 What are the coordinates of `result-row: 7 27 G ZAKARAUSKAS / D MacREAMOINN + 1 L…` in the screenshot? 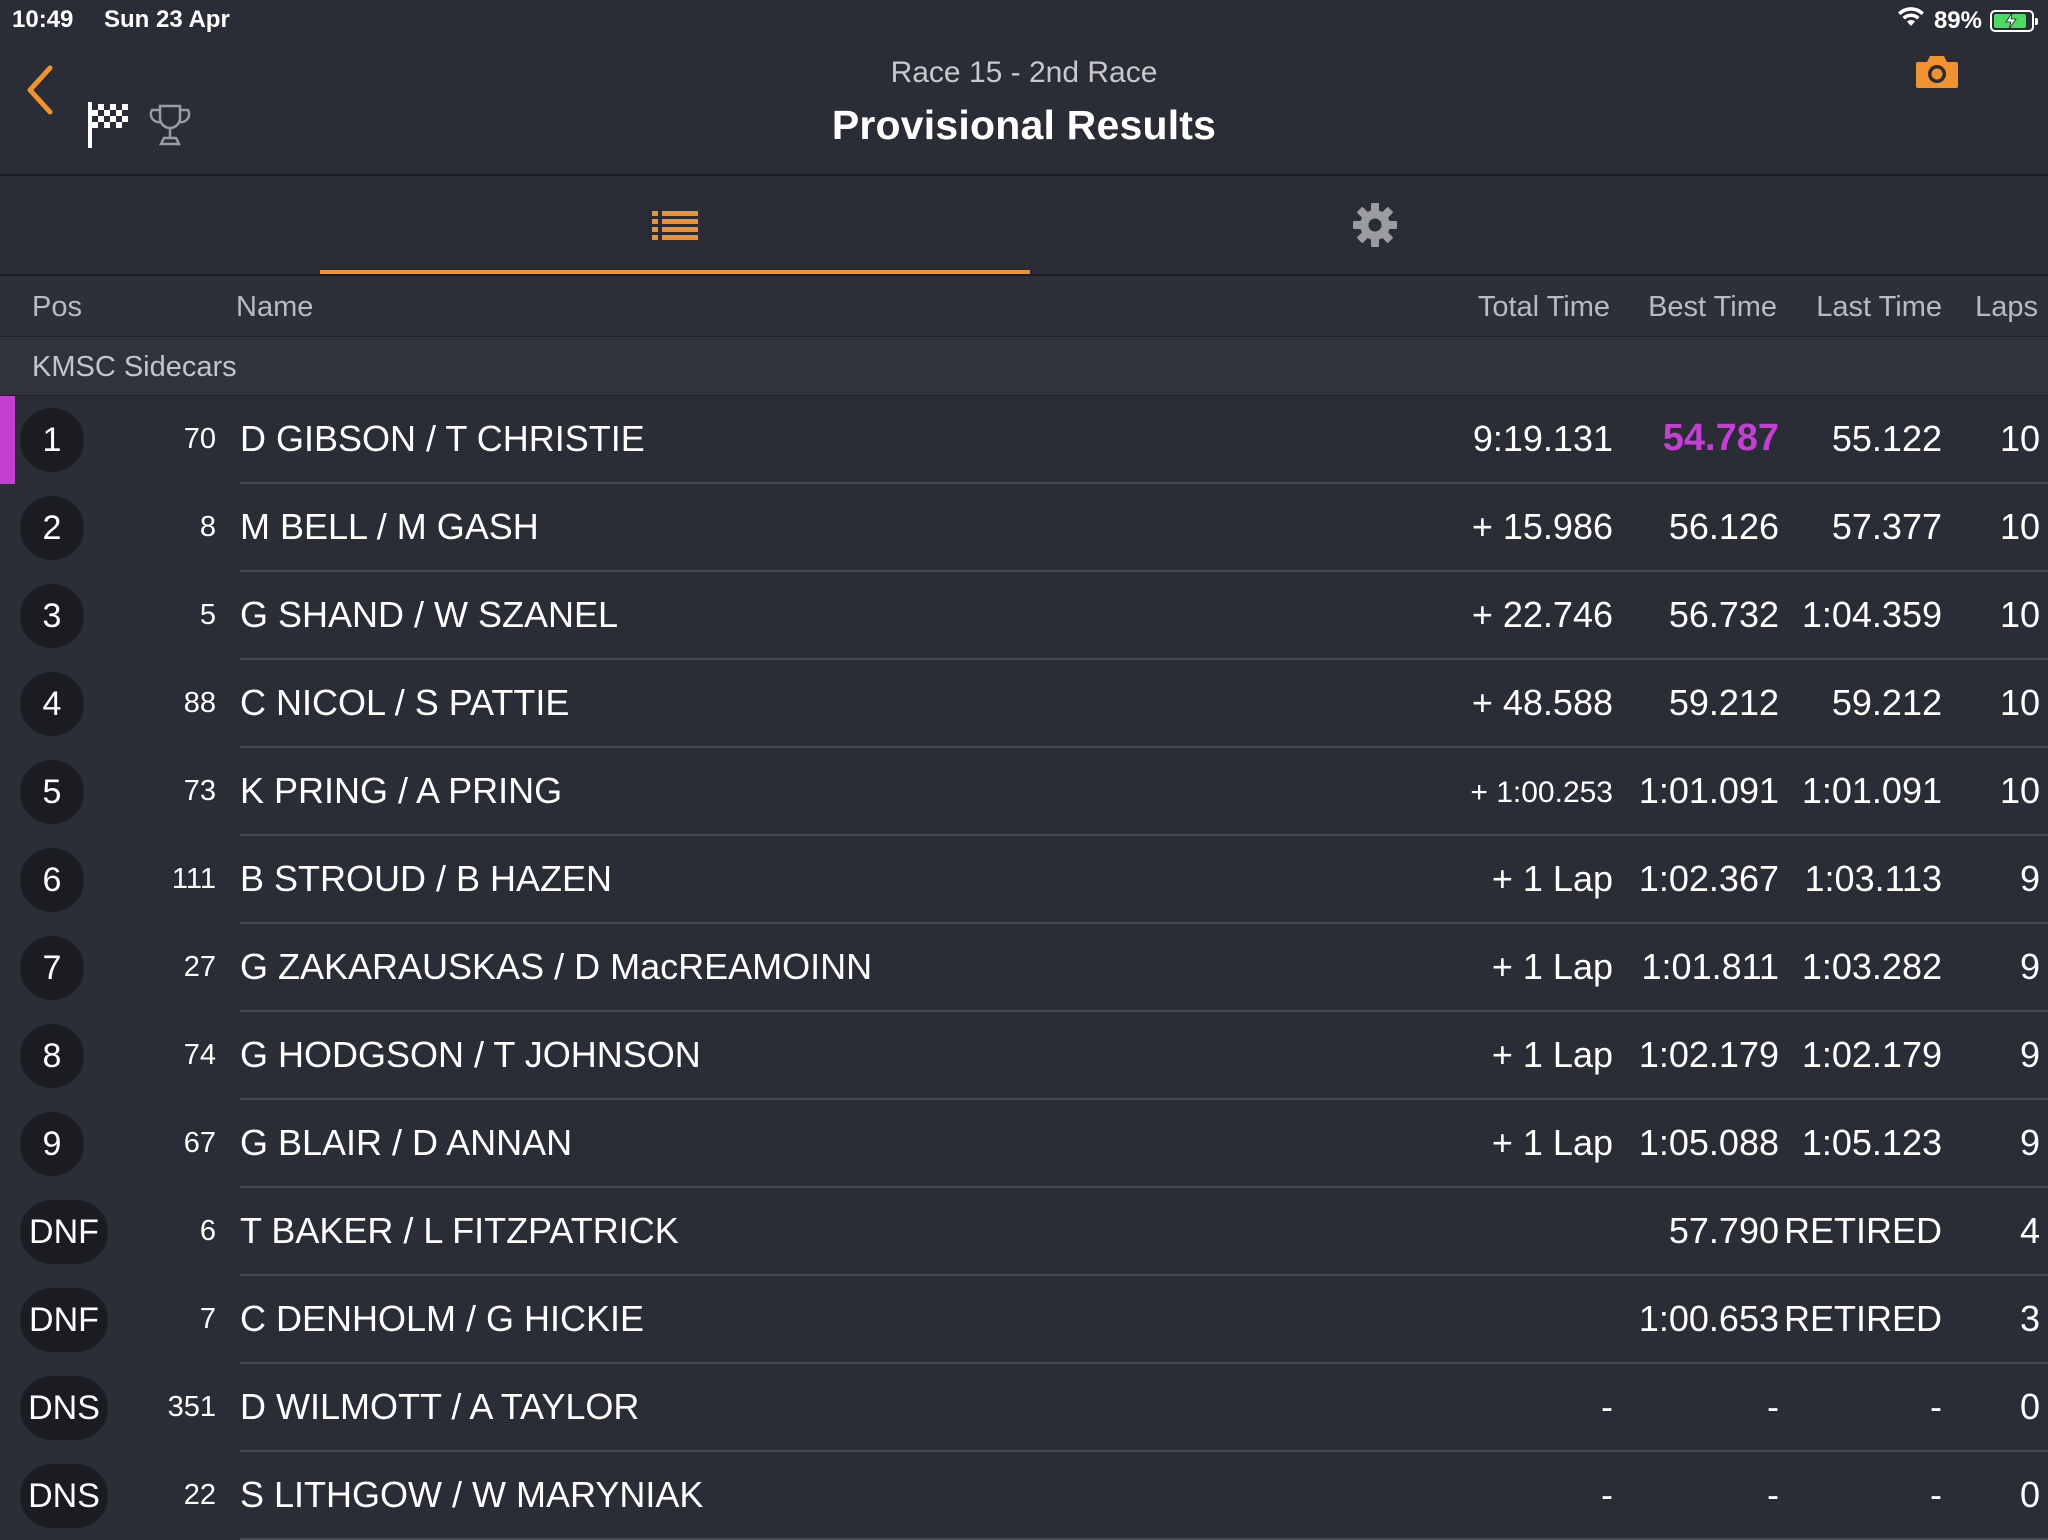 It's located at (1024, 968).